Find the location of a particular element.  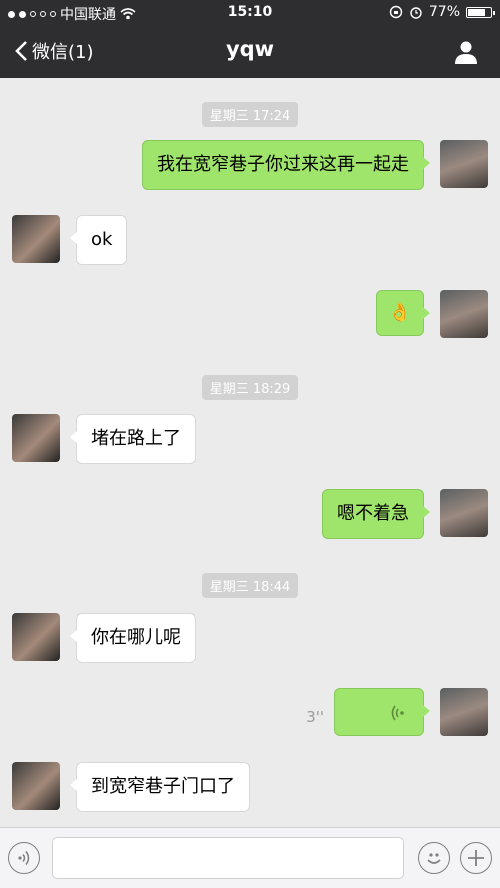

timestamp: 星期三 18:44 is located at coordinates (250, 585).